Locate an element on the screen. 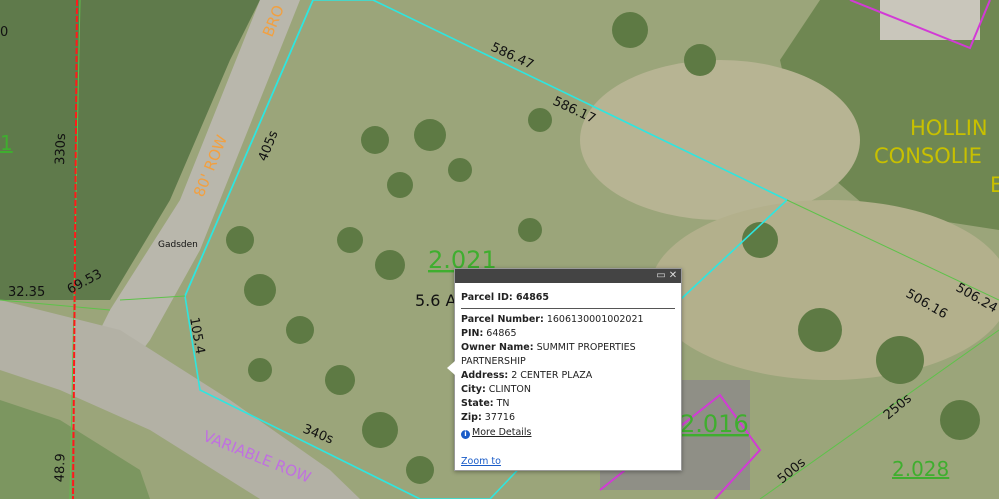  place-label-gadsden: Gadsden is located at coordinates (178, 245).